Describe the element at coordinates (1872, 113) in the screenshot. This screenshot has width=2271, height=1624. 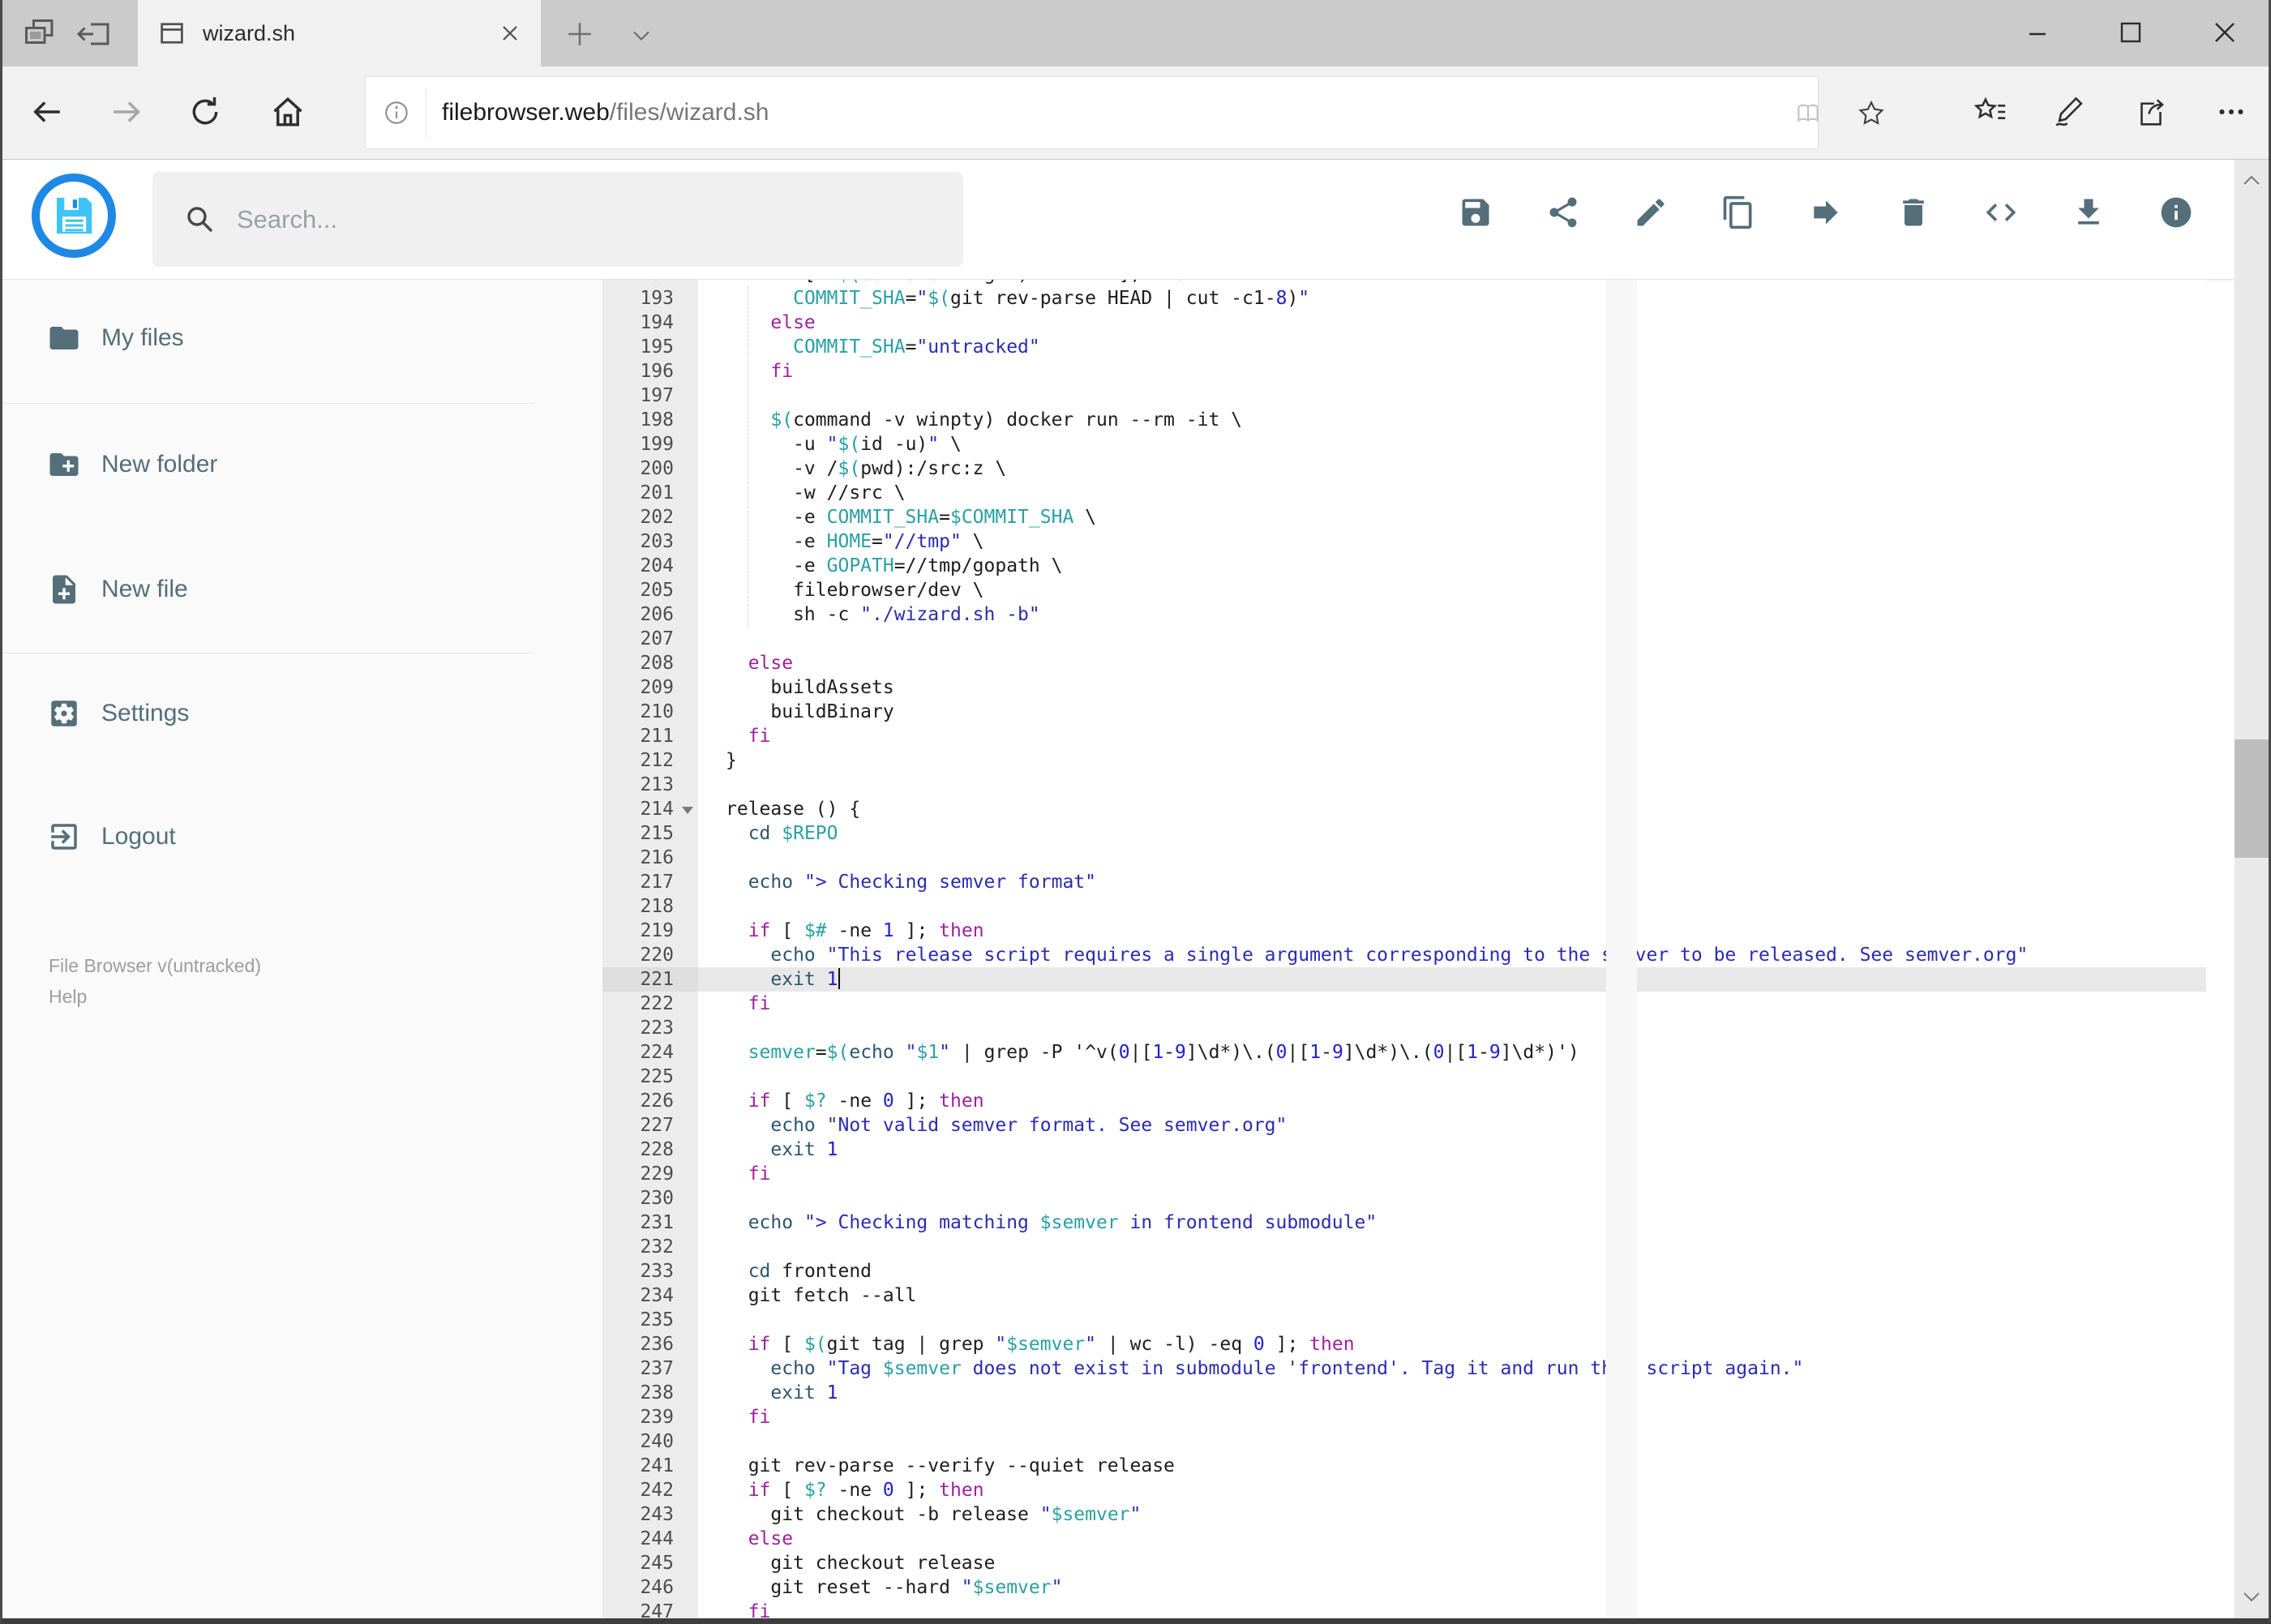
I see `favorite-star-icon` at that location.